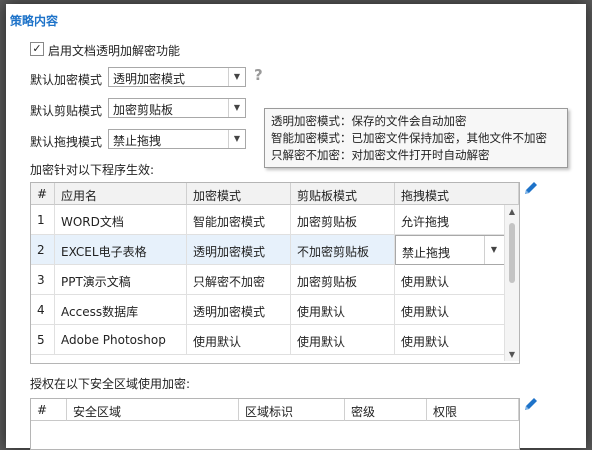 This screenshot has width=592, height=450. I want to click on column-header-label: 应用名, so click(79, 196).